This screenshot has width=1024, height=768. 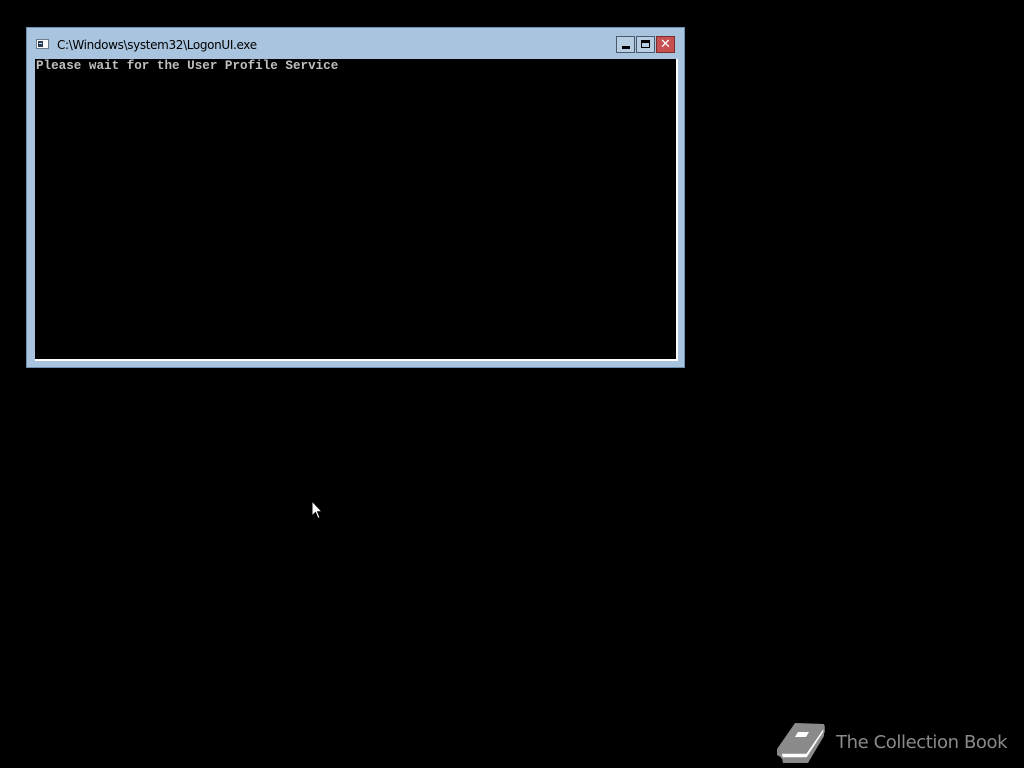 What do you see at coordinates (187, 66) in the screenshot?
I see `console-line: Please wait for the User Profile Service` at bounding box center [187, 66].